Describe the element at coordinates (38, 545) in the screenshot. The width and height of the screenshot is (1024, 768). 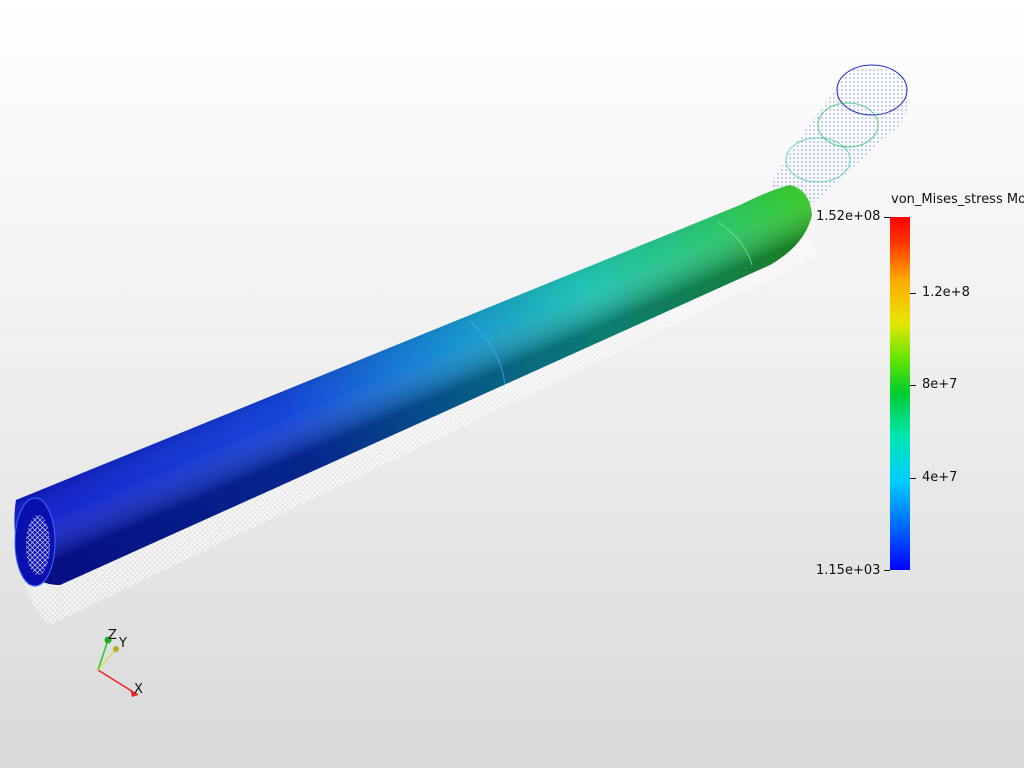
I see `pipe-end-inner` at that location.